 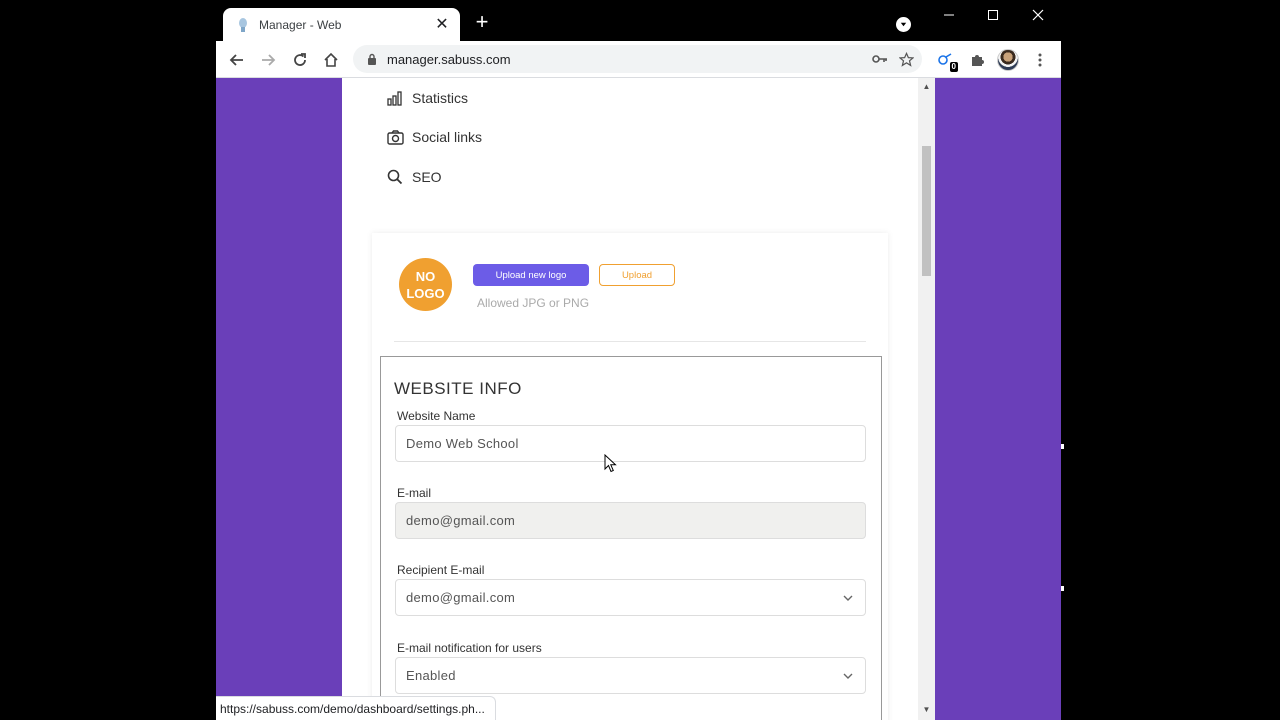 I want to click on reload-icon, so click(x=300, y=60).